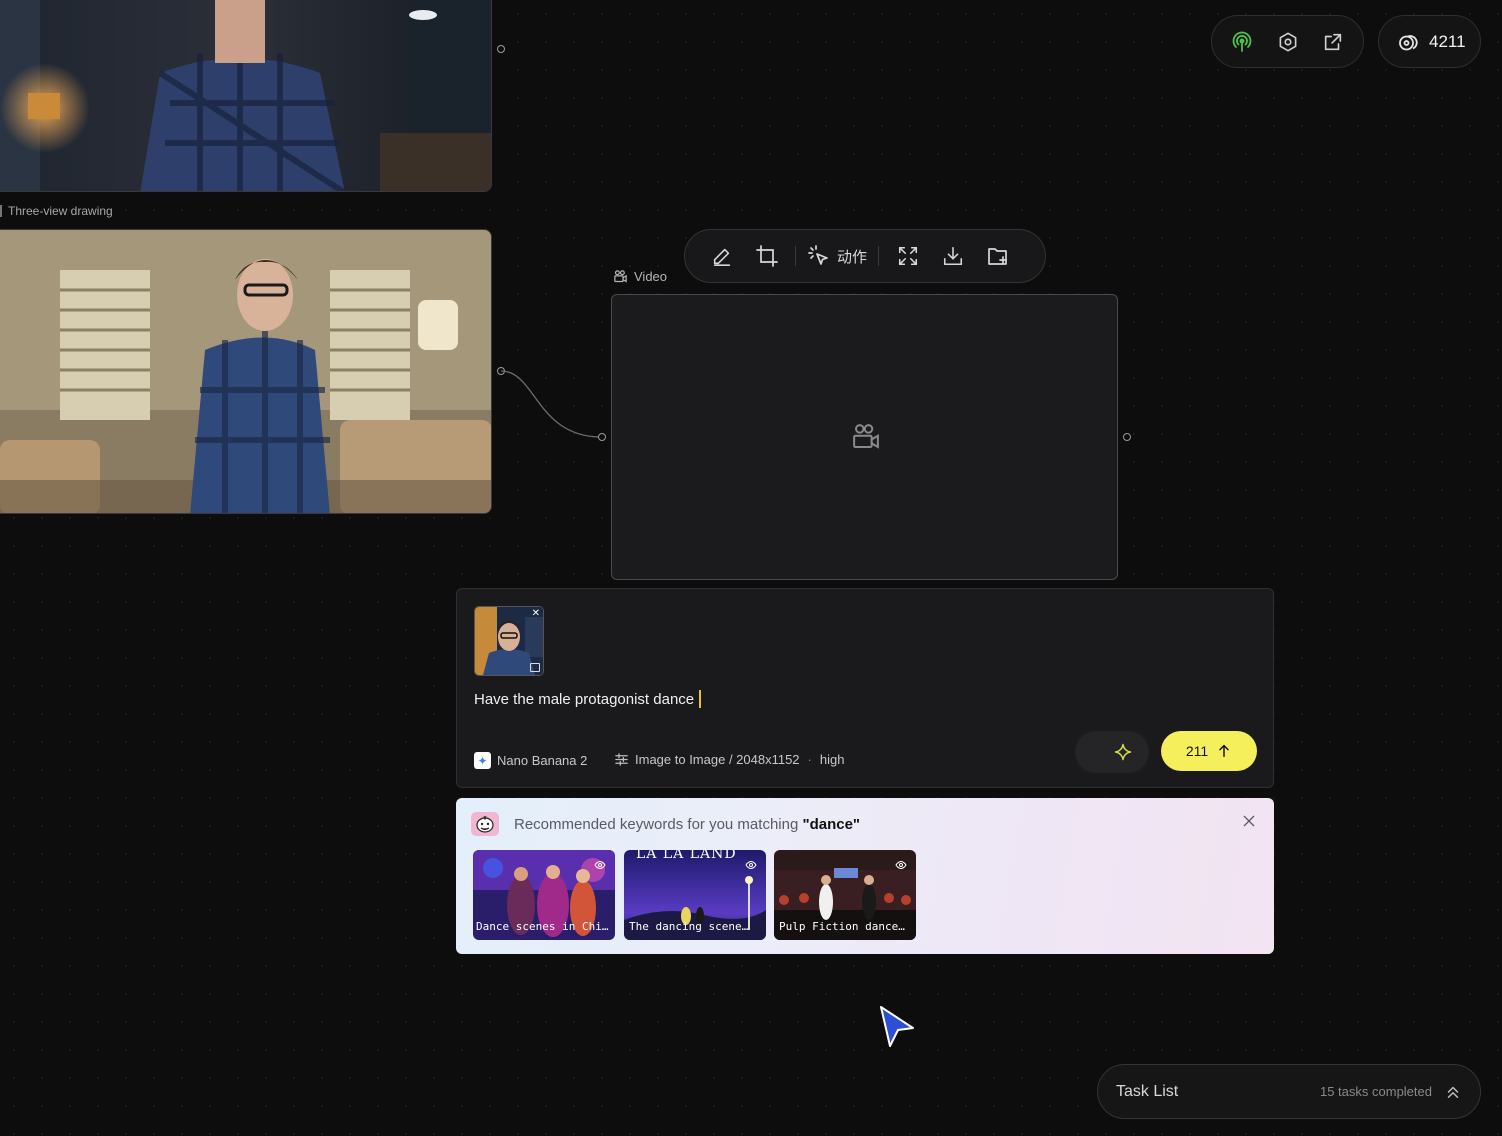 The width and height of the screenshot is (1502, 1136). What do you see at coordinates (620, 276) in the screenshot?
I see `video-small-icon` at bounding box center [620, 276].